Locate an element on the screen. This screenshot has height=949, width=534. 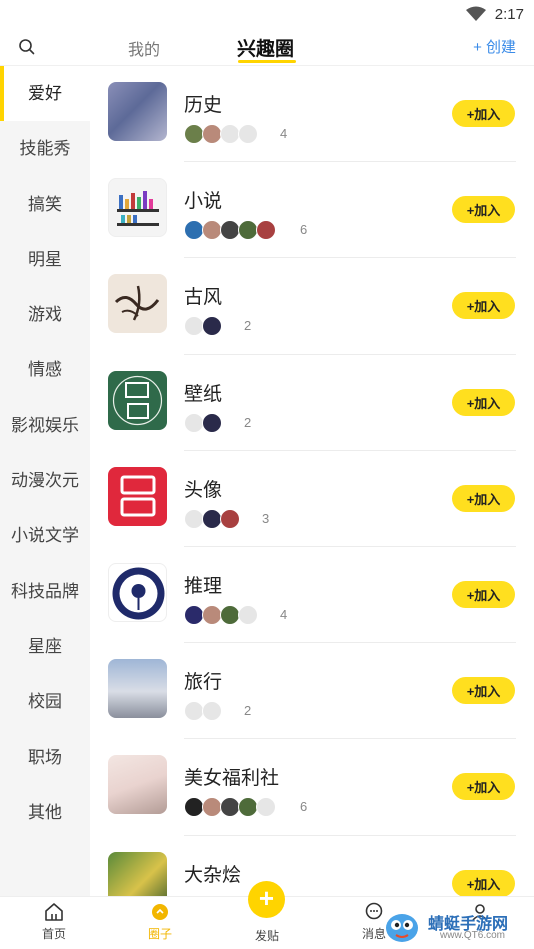
sidebar-item-workplace: 职场 is located at coordinates (45, 757).